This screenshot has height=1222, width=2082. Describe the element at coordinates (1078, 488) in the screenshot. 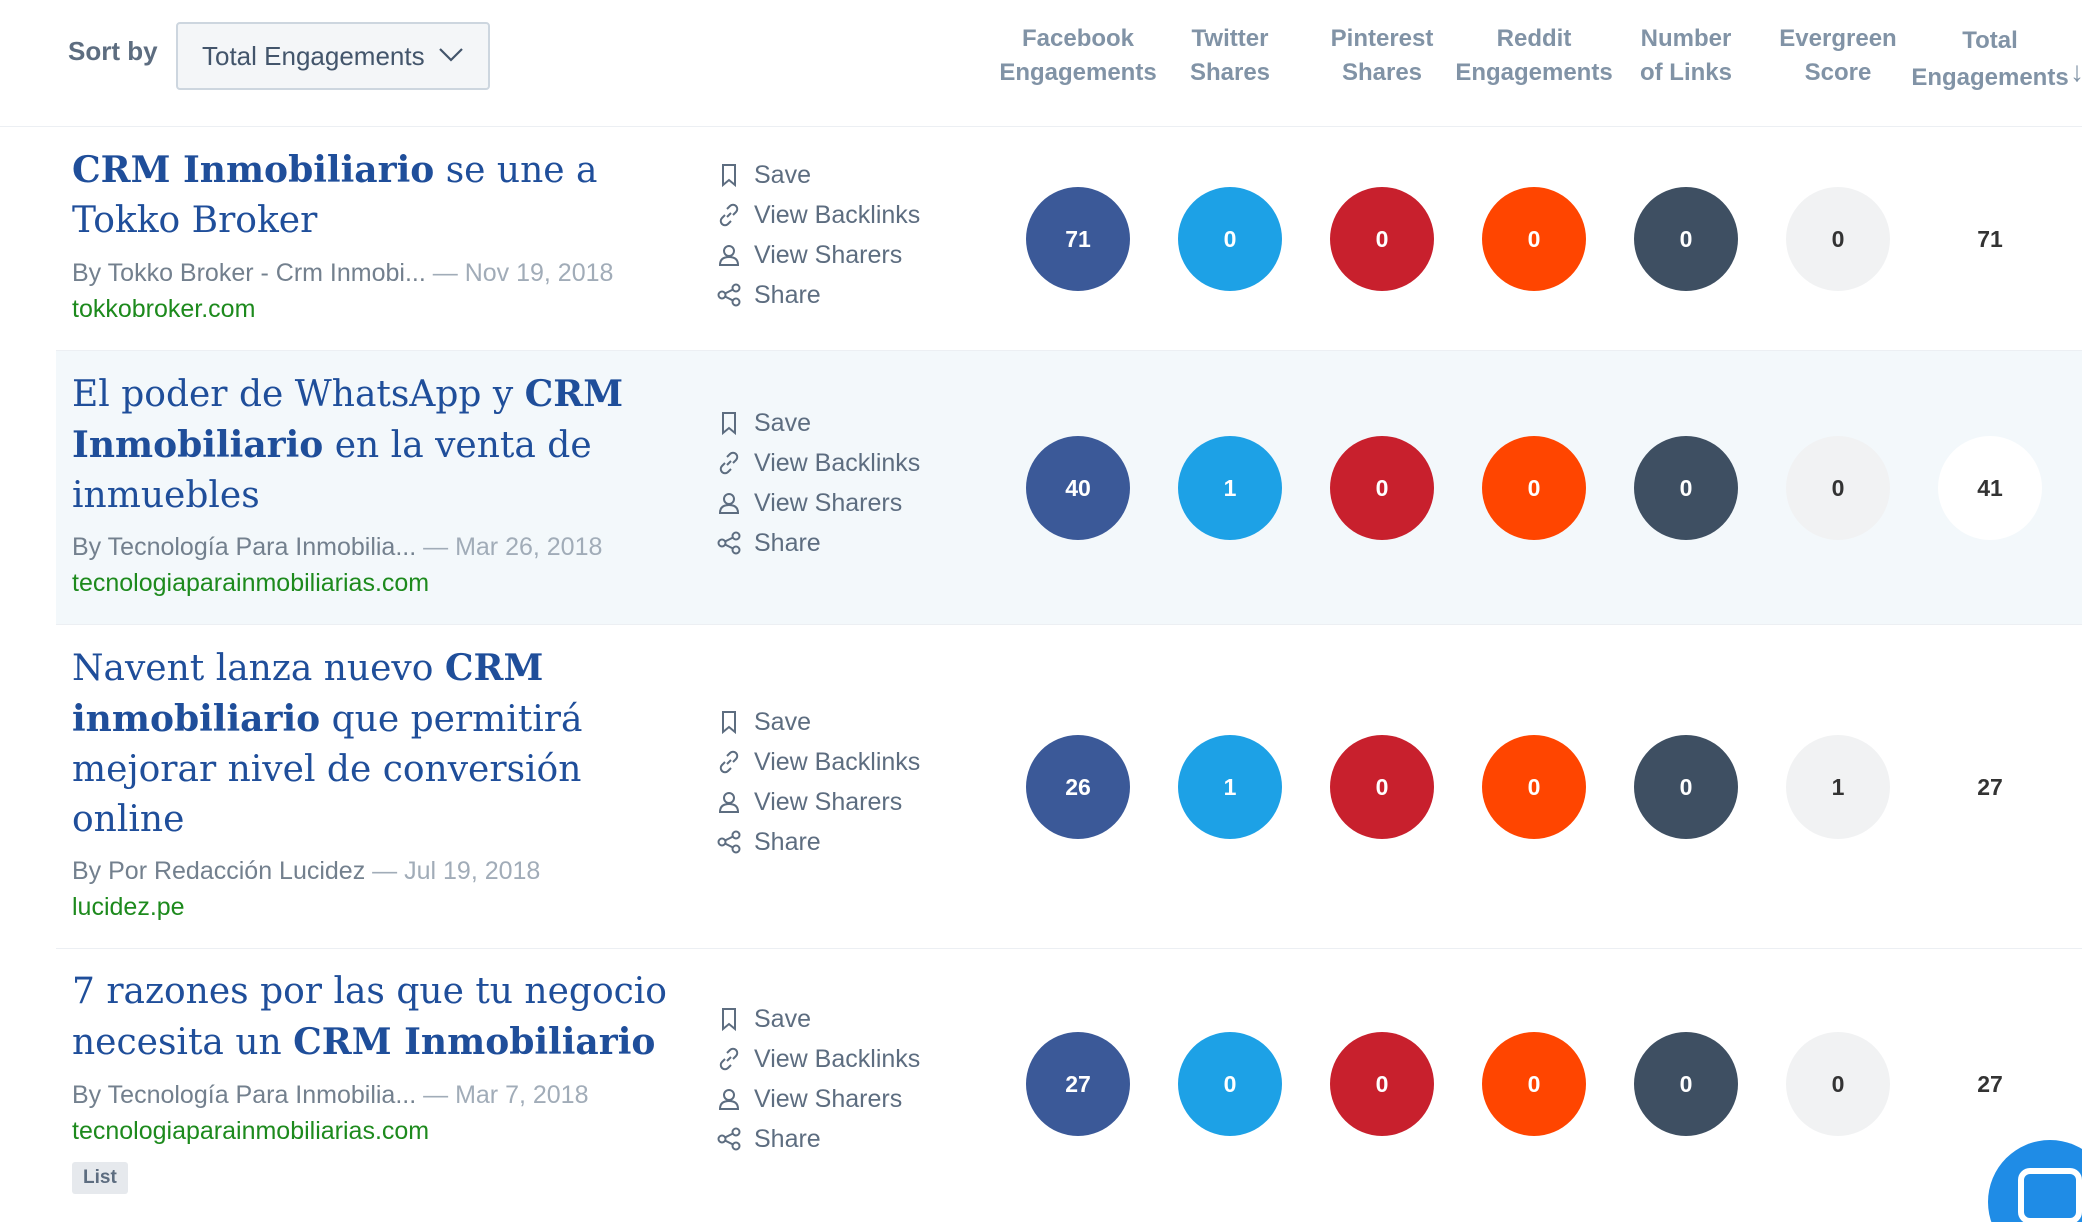

I see `facebook-engagements-count: 40` at that location.